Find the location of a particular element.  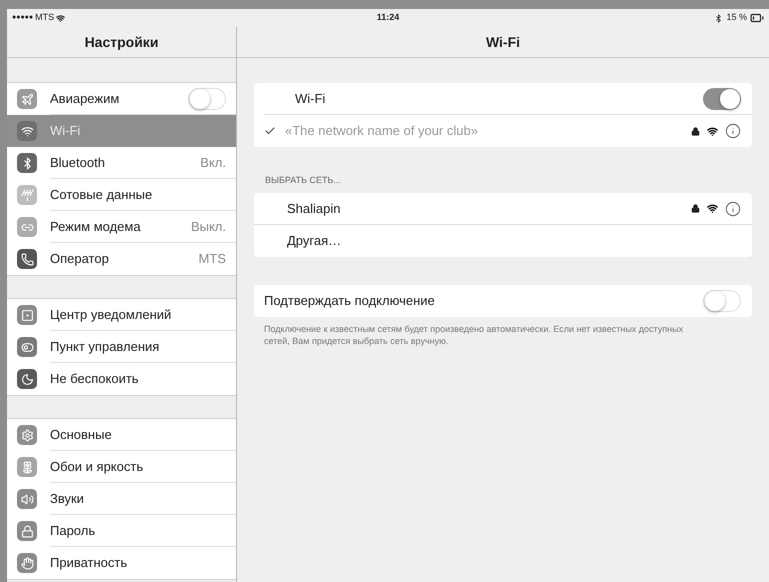

toggles-icon is located at coordinates (27, 347).